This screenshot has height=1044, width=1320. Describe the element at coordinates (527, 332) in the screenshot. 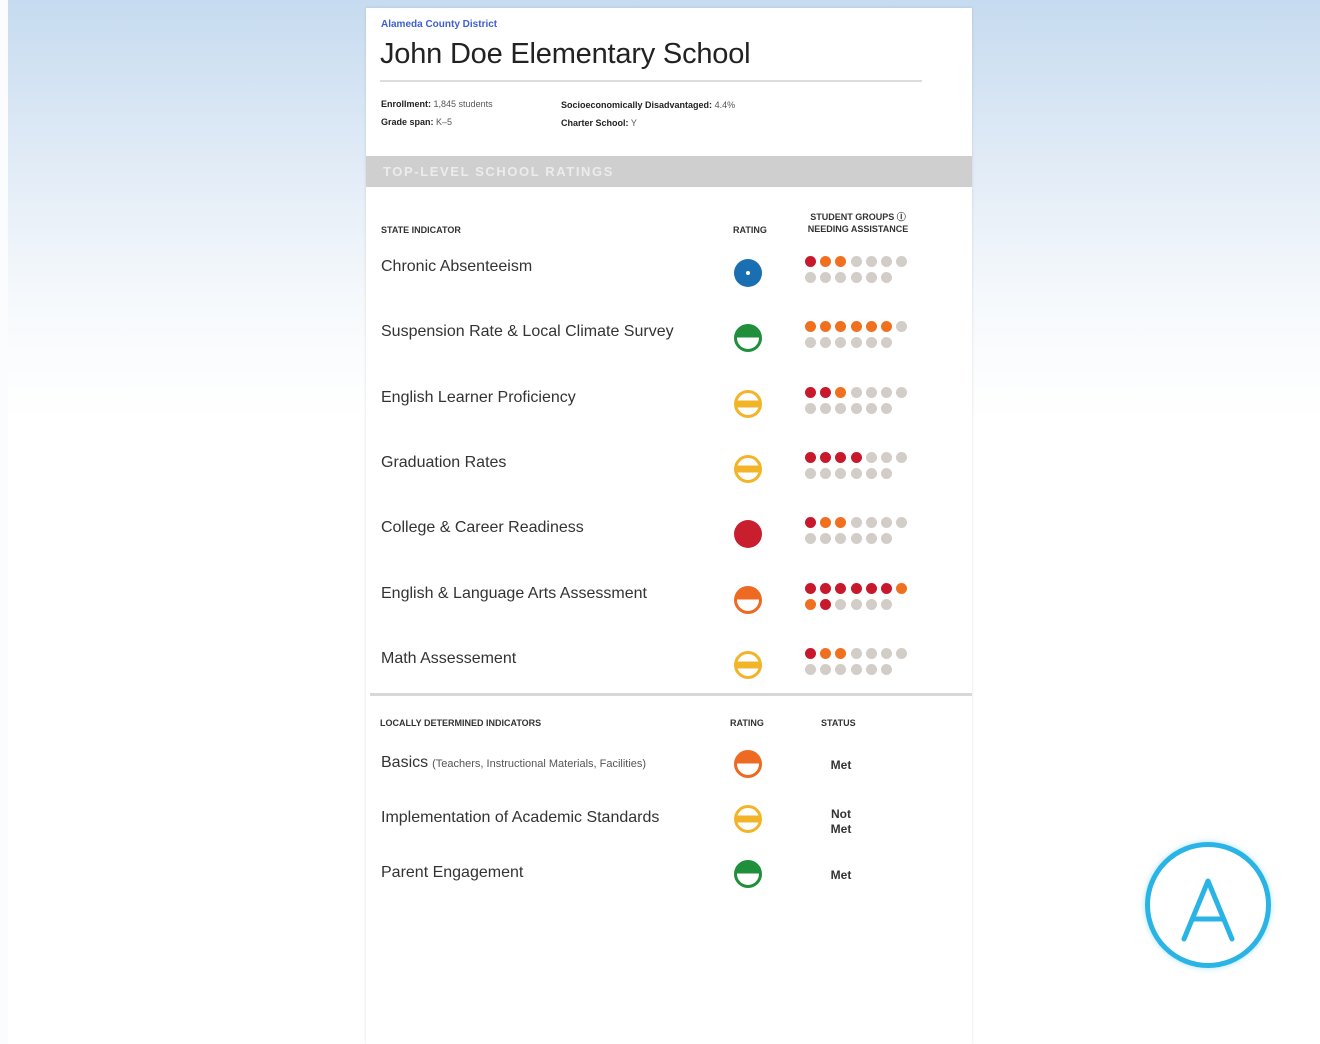

I see `state-indicator-label: Suspension Rate & Local Climate Survey` at that location.